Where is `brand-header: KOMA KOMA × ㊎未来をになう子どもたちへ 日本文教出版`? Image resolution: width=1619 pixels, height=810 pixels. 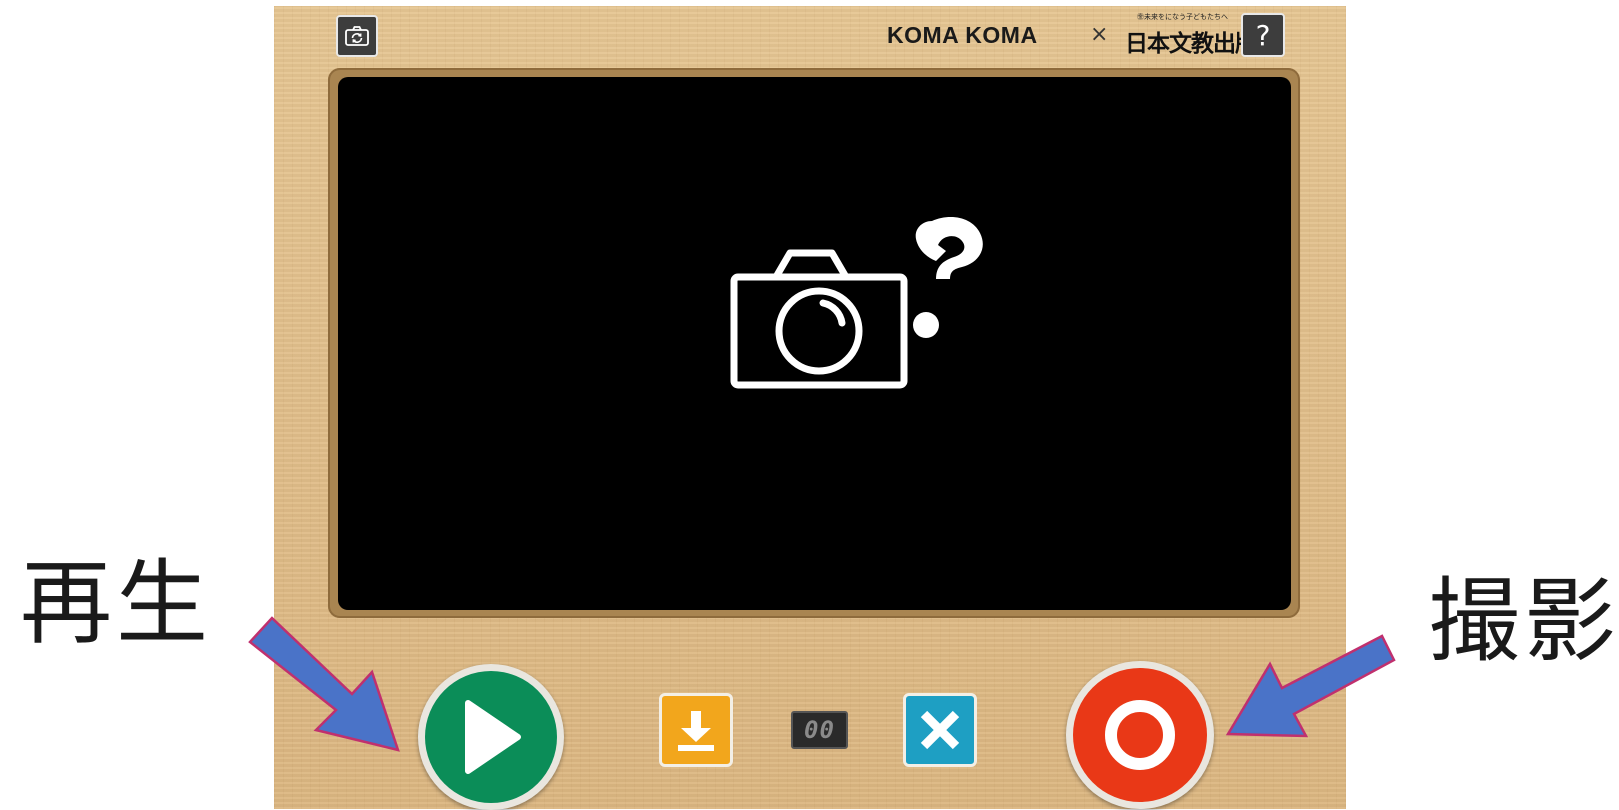 brand-header: KOMA KOMA × ㊎未来をになう子どもたちへ 日本文教出版 is located at coordinates (1072, 33).